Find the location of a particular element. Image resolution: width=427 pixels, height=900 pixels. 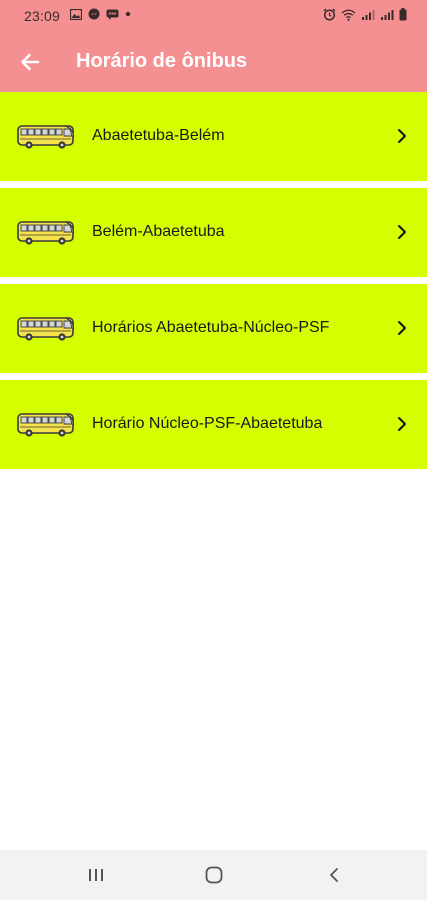

recent-apps-icon is located at coordinates (96, 875).